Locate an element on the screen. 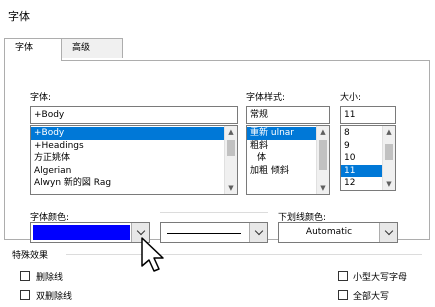 The image size is (435, 307). small-caps-label: 小型大写字母 is located at coordinates (380, 278).